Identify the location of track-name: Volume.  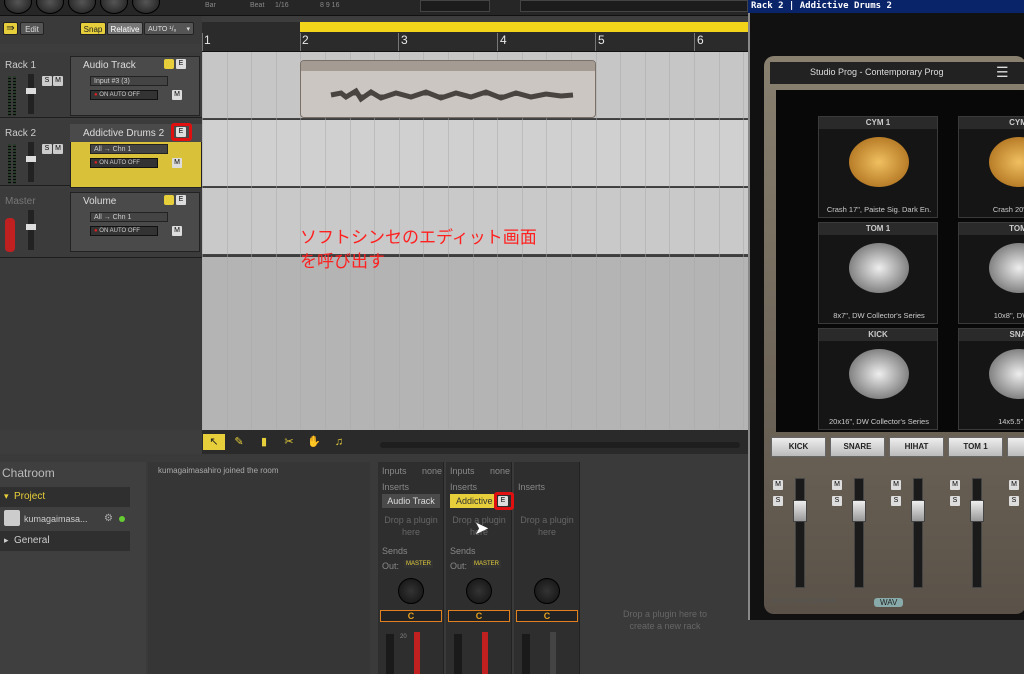
(99, 201).